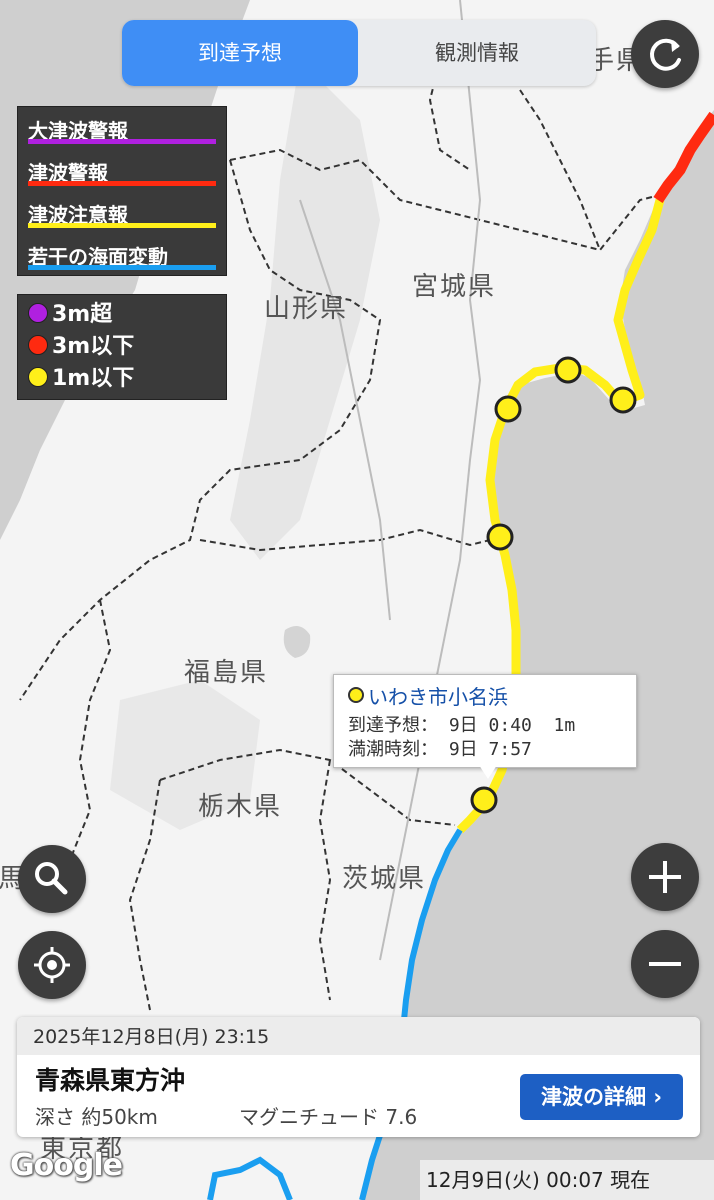  I want to click on quake-depth: 深さ 約50km, so click(96, 1117).